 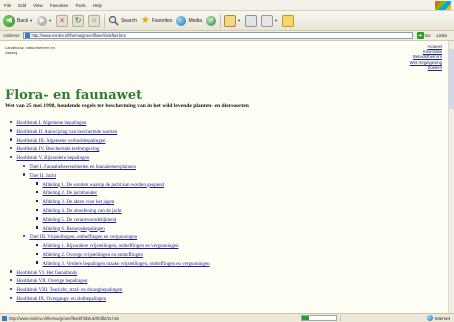 What do you see at coordinates (145, 20) in the screenshot?
I see `star-icon: ★` at bounding box center [145, 20].